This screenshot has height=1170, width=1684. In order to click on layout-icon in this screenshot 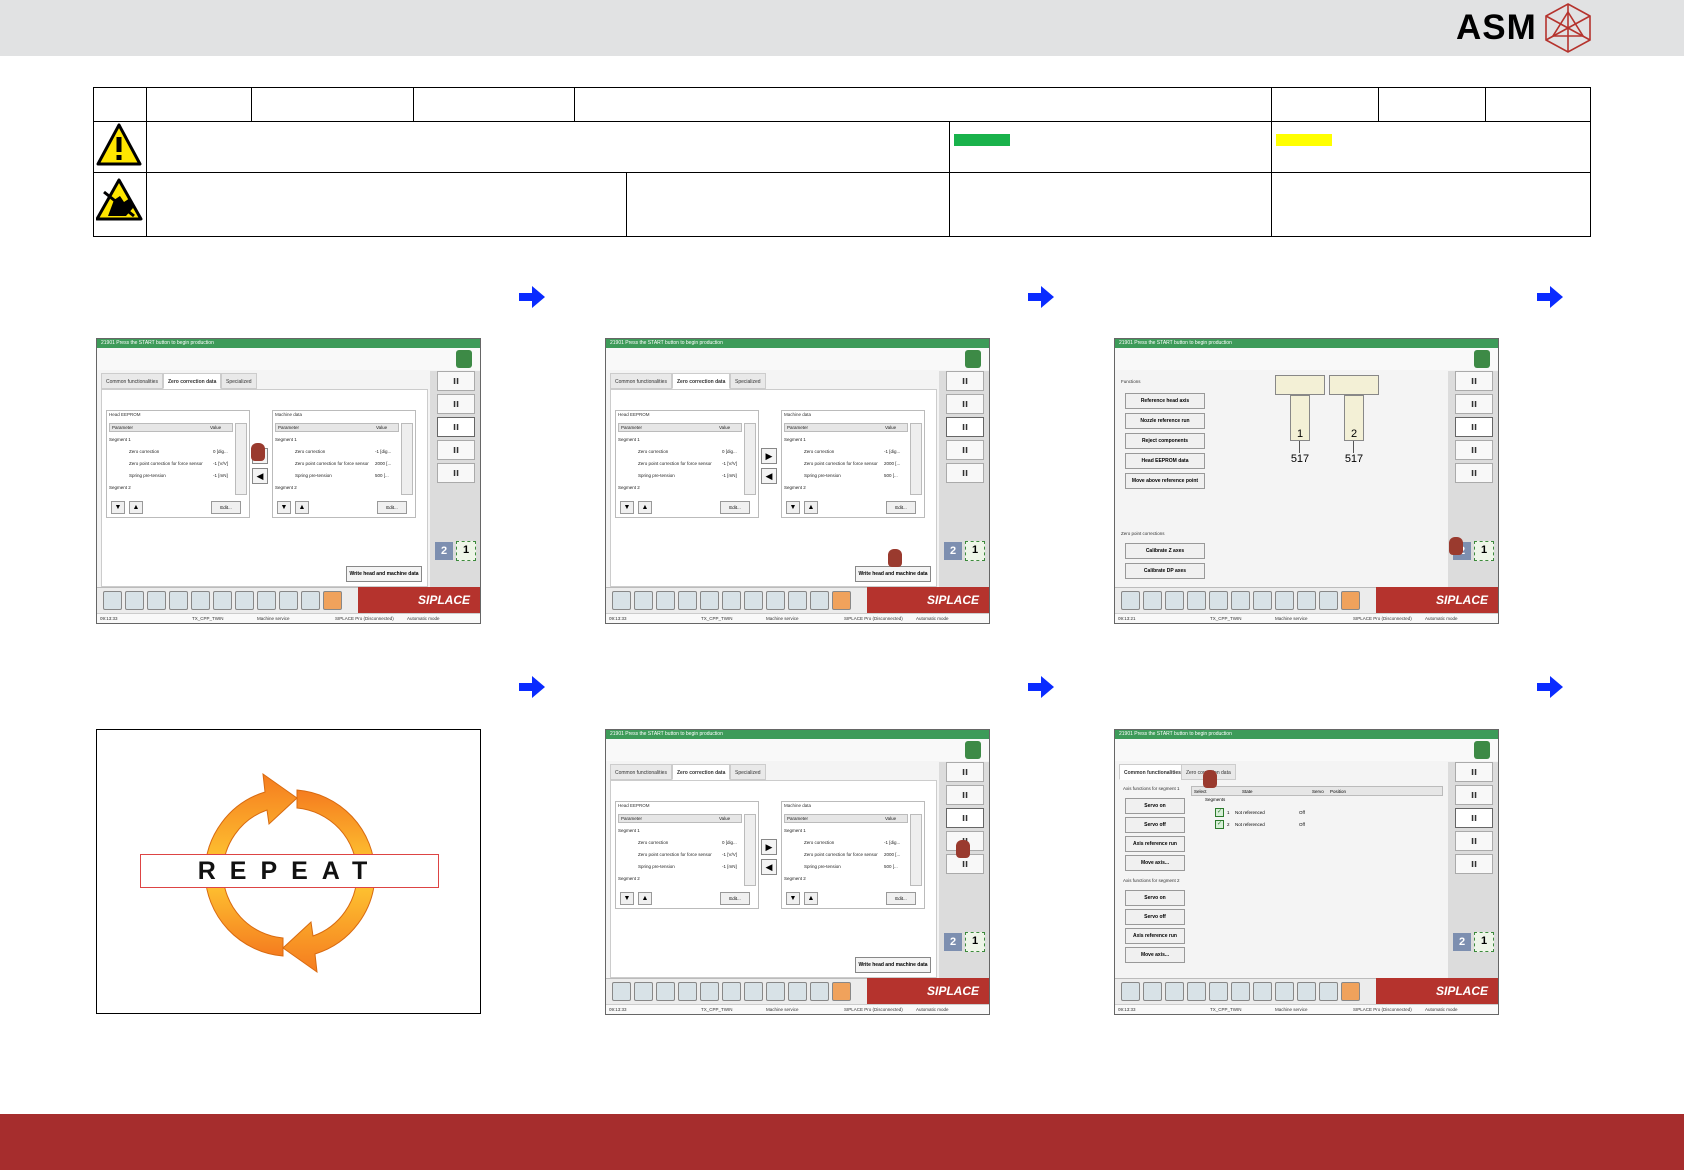, I will do `click(1130, 991)`.